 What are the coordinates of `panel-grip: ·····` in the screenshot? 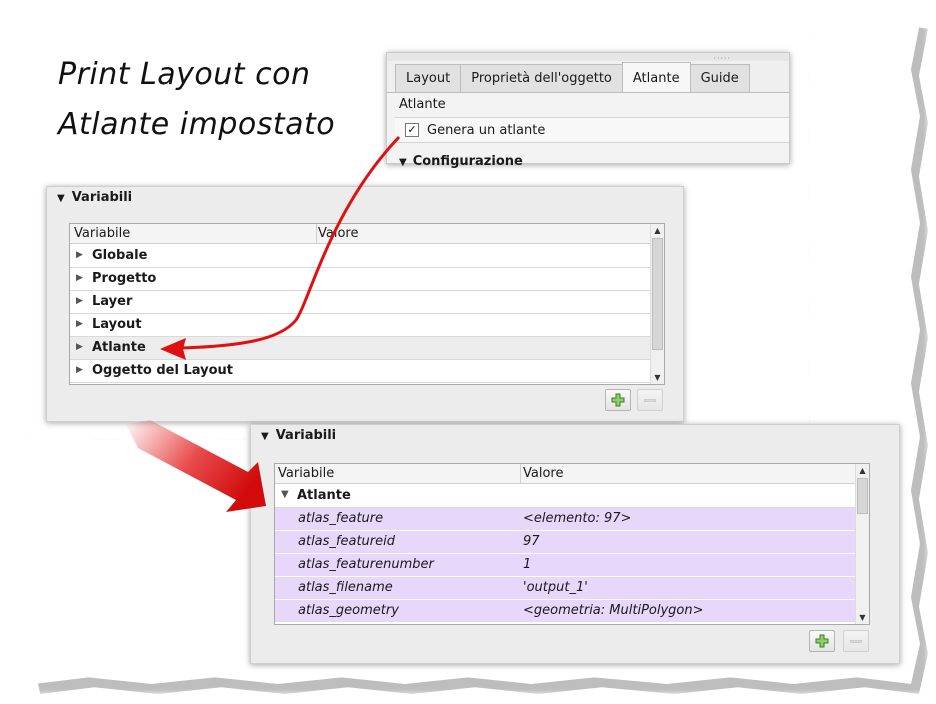 It's located at (588, 58).